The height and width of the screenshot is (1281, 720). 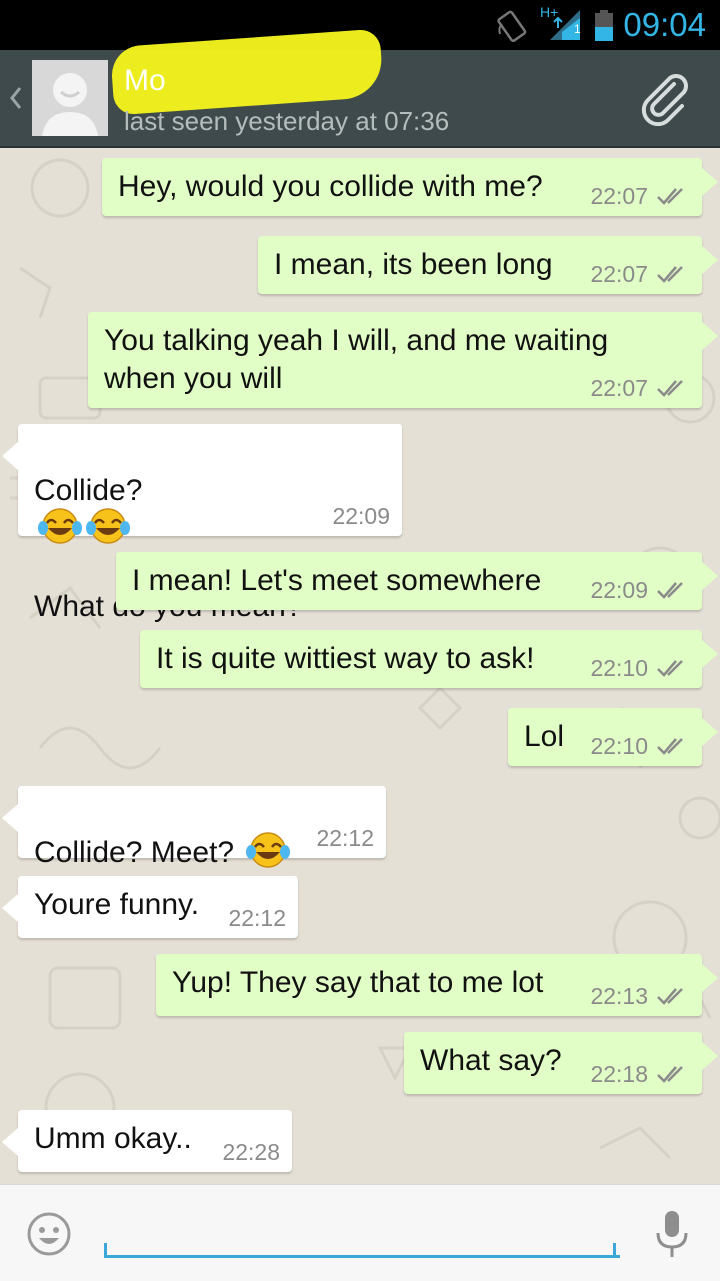 I want to click on outgoing-message: I mean! Let's meet somewhere 22:09, so click(x=417, y=581).